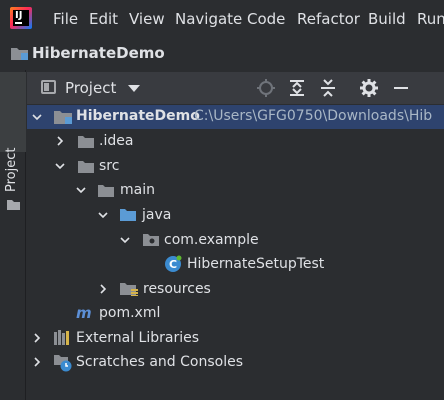 This screenshot has width=444, height=400. Describe the element at coordinates (90, 88) in the screenshot. I see `panel-title: Project` at that location.